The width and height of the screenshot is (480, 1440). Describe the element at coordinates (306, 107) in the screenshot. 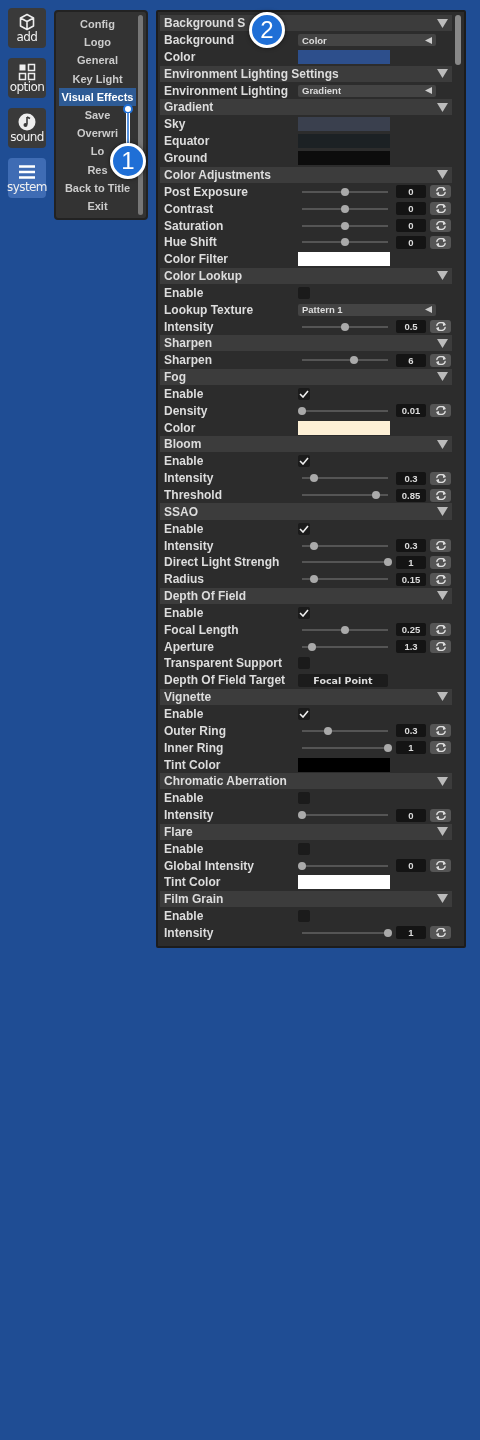

I see `section-header: Gradient` at that location.